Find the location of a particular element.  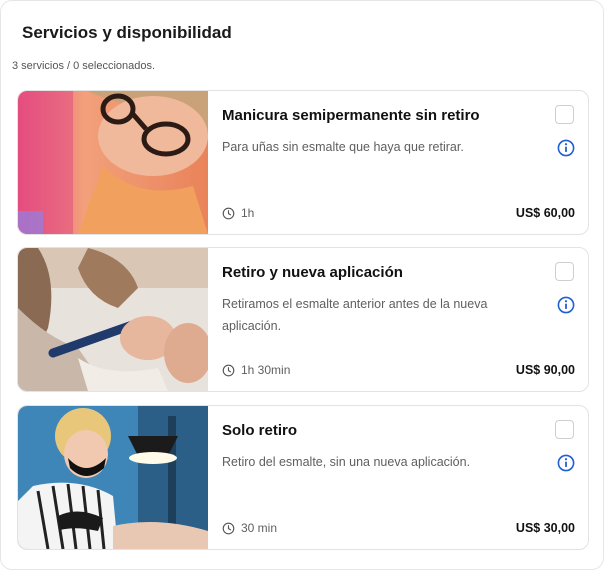

duration-text: 1h 30min is located at coordinates (266, 370).